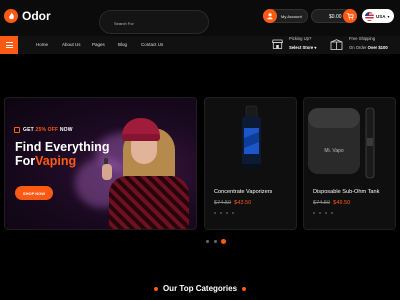 Image resolution: width=400 pixels, height=300 pixels. What do you see at coordinates (350, 16) in the screenshot?
I see `cart-icon` at bounding box center [350, 16].